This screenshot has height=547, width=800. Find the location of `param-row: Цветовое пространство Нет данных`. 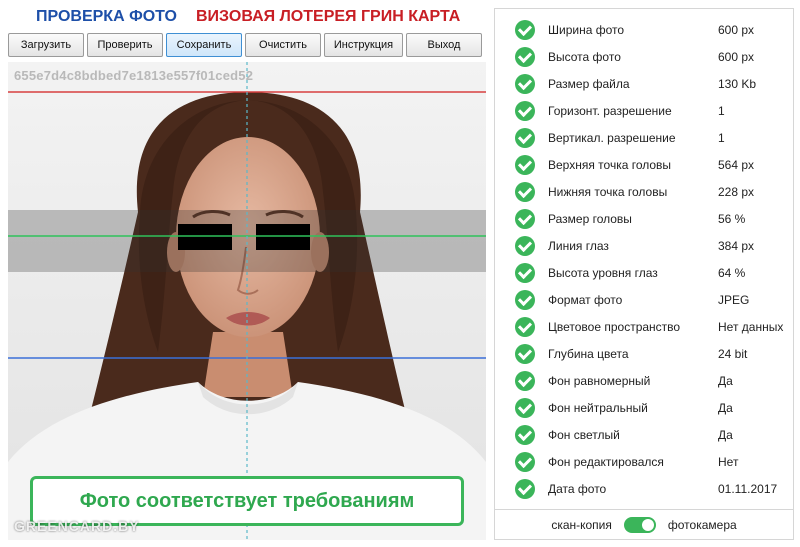

param-row: Цветовое пространство Нет данных is located at coordinates (644, 326).